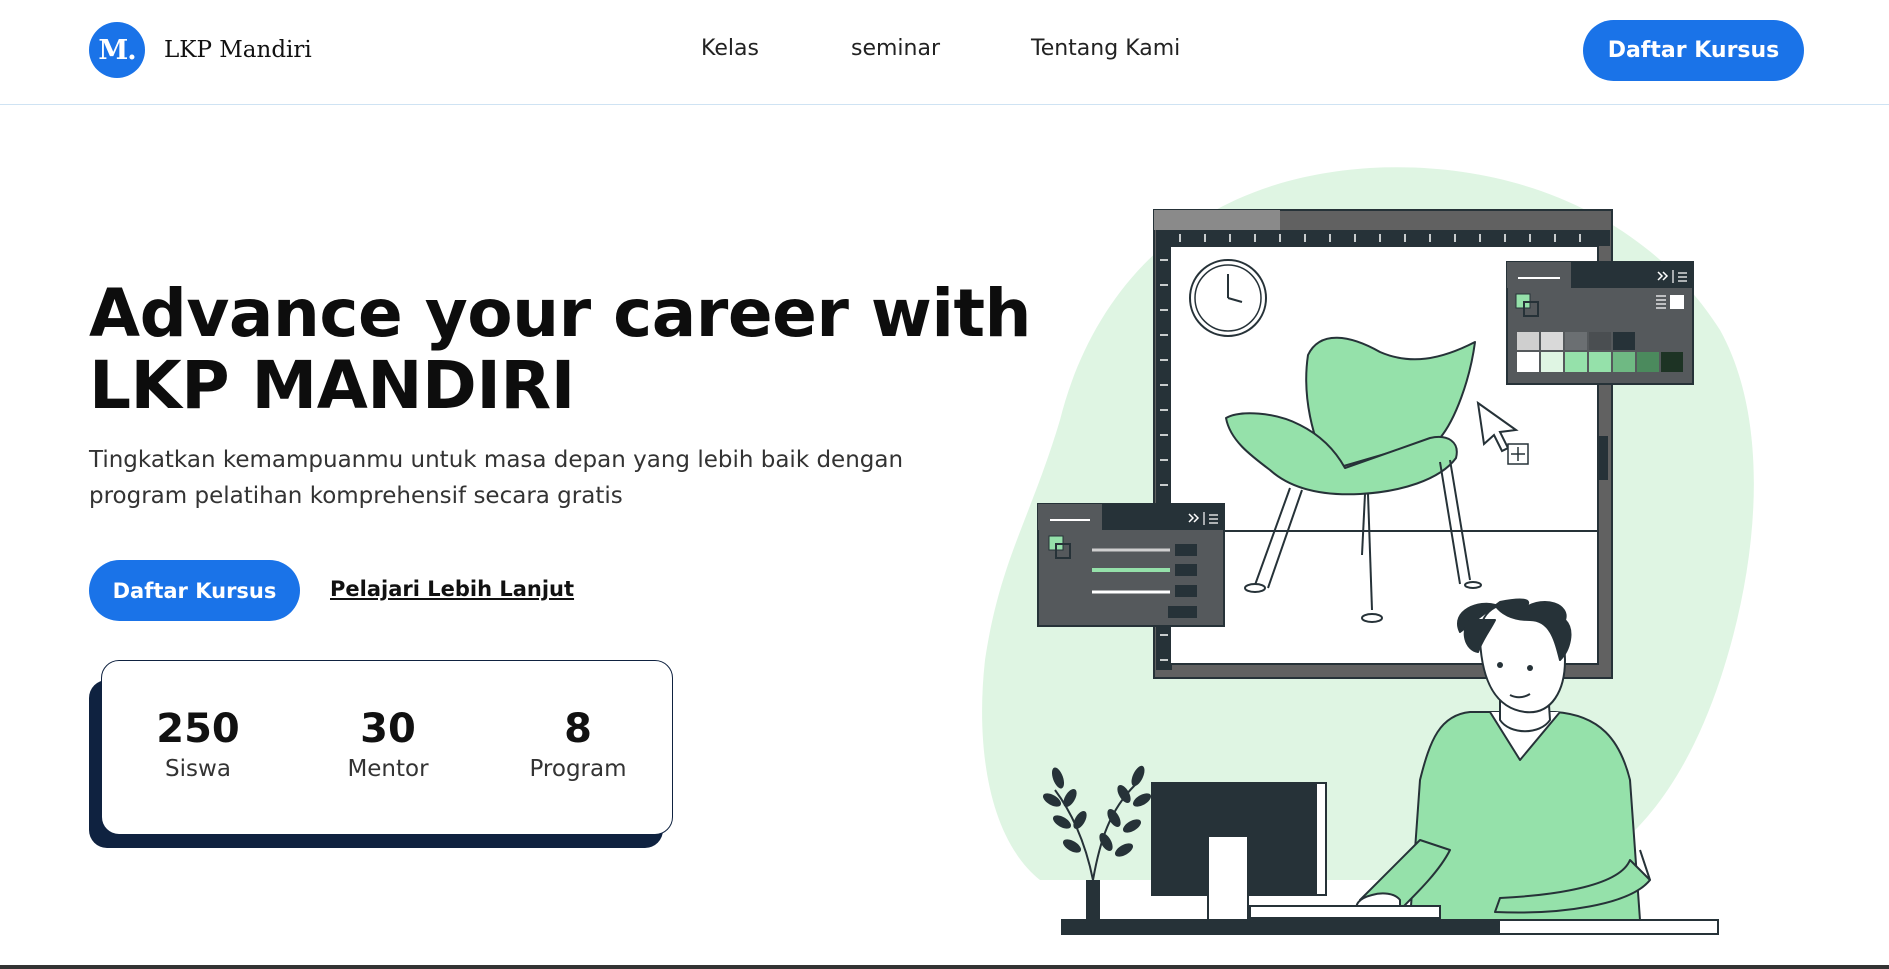  What do you see at coordinates (560, 313) in the screenshot?
I see `hero-title-line1: Advance your career with` at bounding box center [560, 313].